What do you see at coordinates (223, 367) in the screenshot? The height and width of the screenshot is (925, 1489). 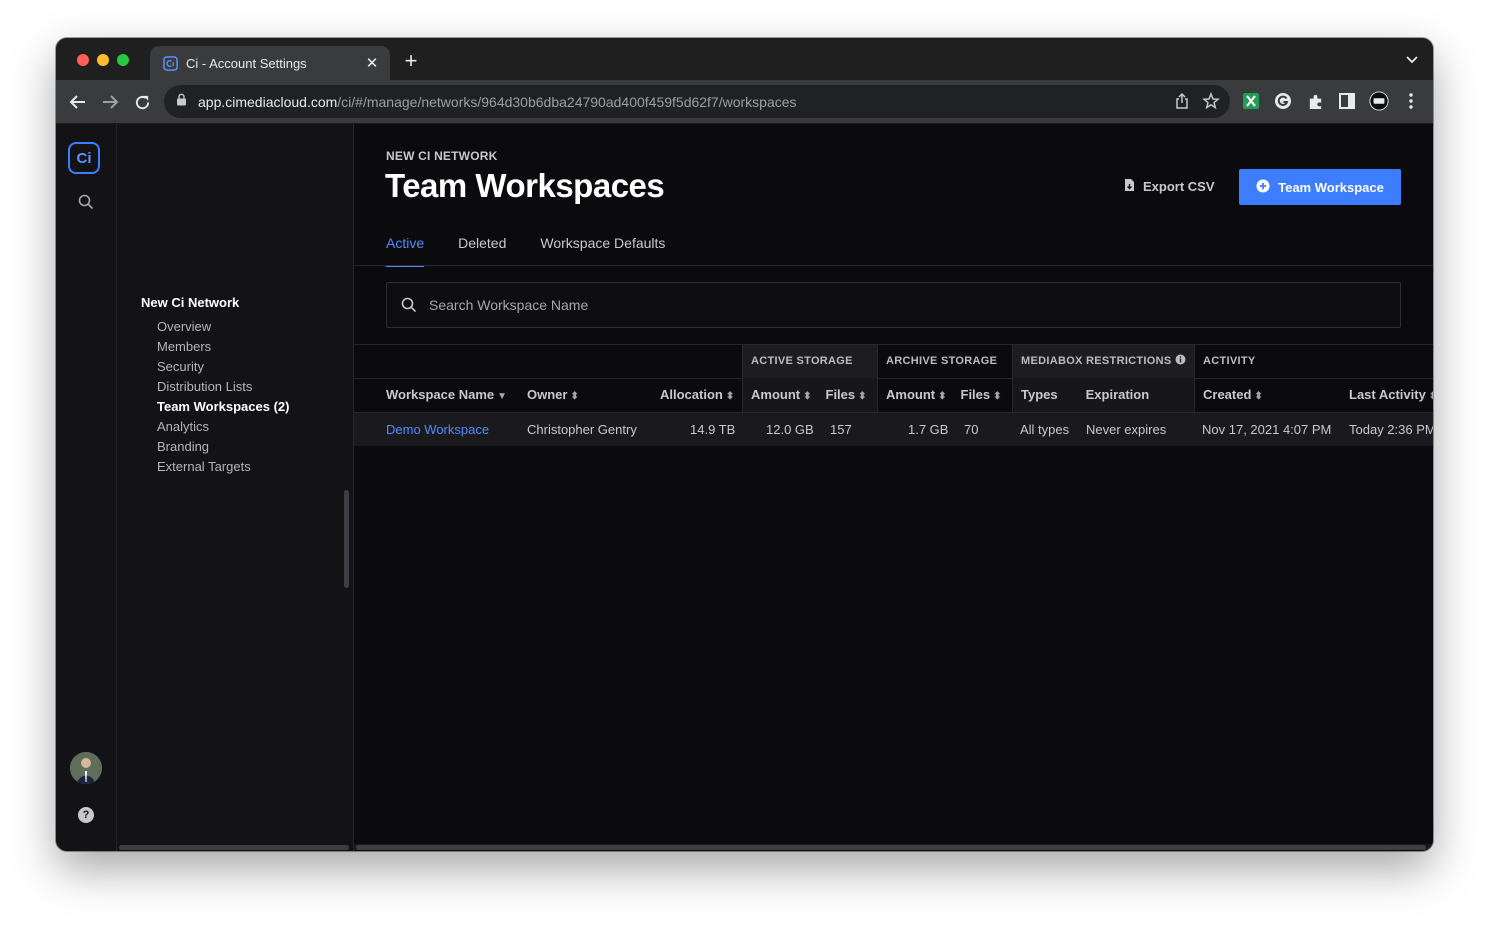 I see `sidebar-item-security: Security` at bounding box center [223, 367].